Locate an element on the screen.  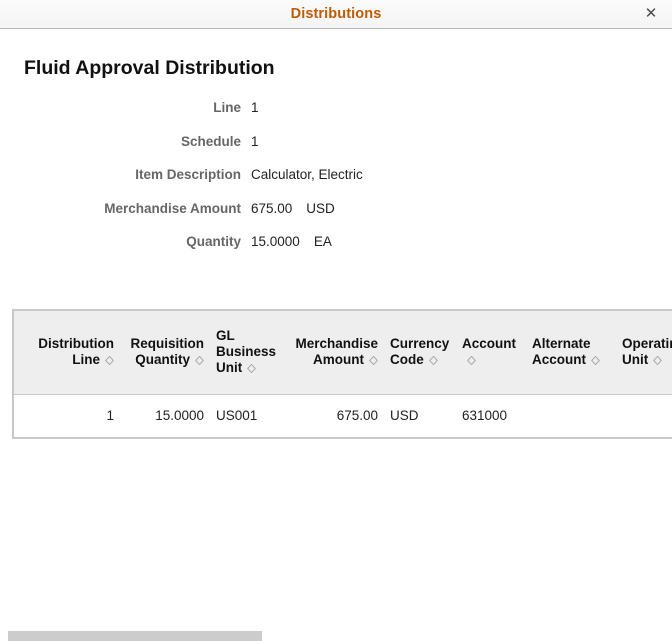
field-value-merchandise-amount: 675.00 USD is located at coordinates (293, 209).